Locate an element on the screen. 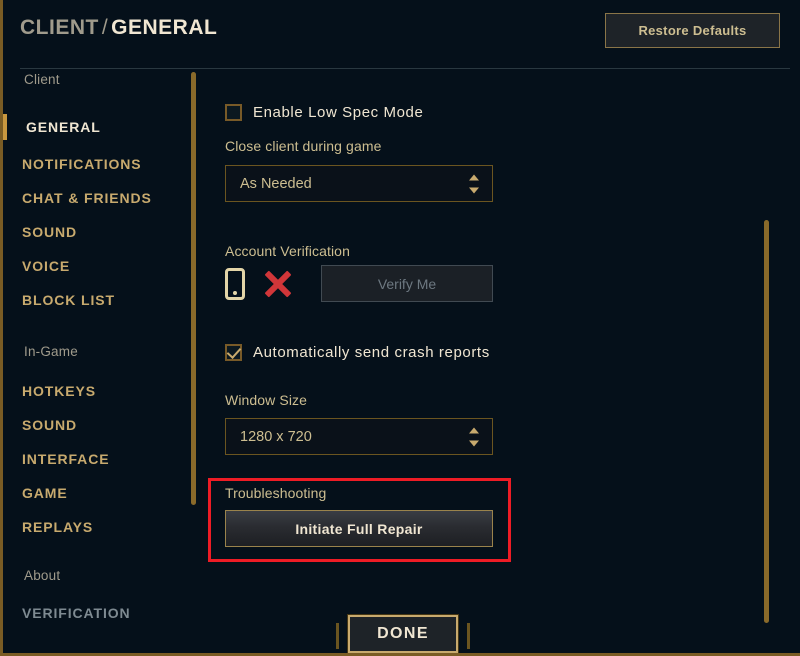 The width and height of the screenshot is (800, 656). low-spec-mode-checkbox is located at coordinates (233, 112).